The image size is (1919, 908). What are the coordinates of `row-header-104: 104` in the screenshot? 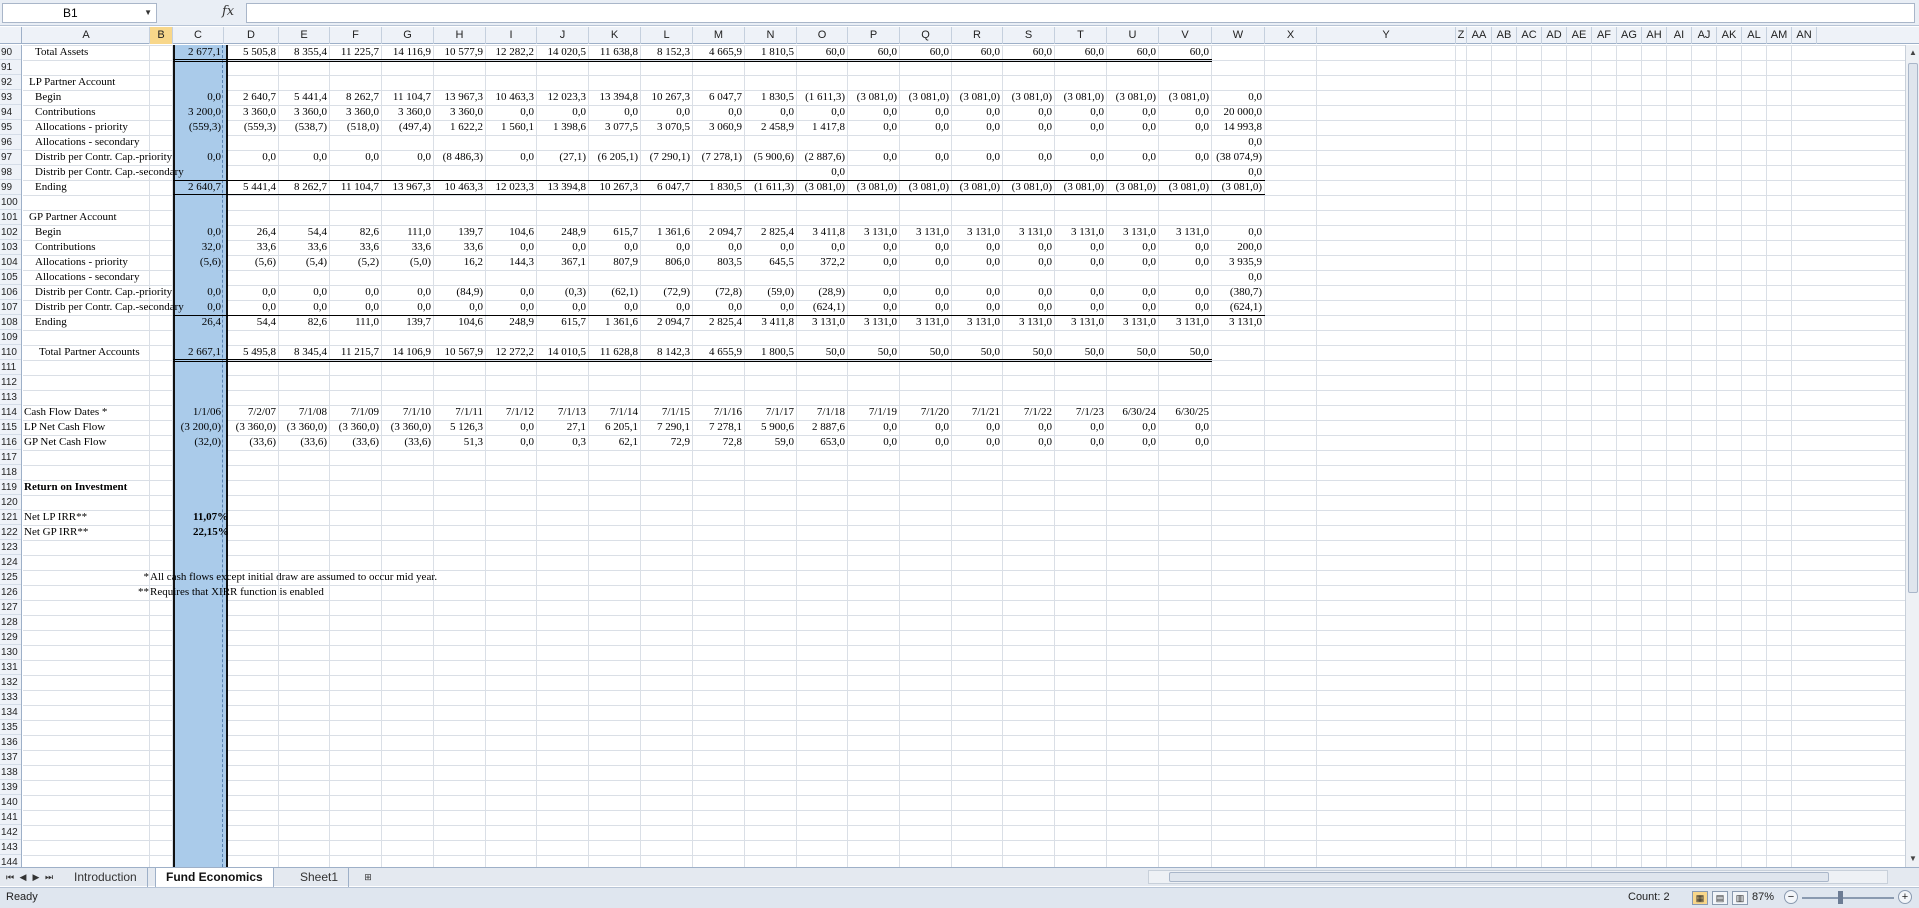 It's located at (10, 262).